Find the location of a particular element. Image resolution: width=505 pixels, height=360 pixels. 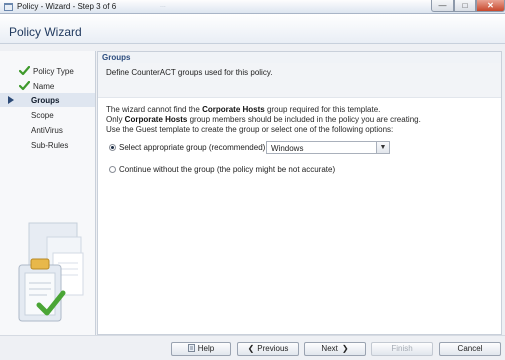

info-text-part: The wizard cannot find the is located at coordinates (154, 109).